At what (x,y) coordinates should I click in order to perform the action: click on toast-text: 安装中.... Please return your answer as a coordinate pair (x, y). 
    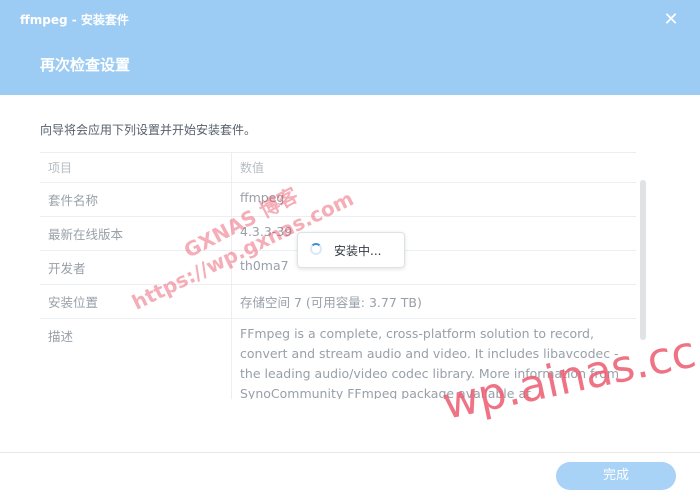
    Looking at the image, I should click on (358, 251).